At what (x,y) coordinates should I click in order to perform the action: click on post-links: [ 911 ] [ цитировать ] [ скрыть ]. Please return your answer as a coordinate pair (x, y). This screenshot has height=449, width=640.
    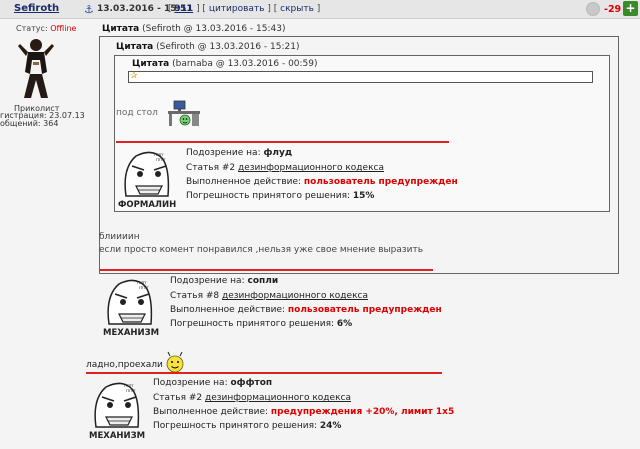
    Looking at the image, I should click on (244, 9).